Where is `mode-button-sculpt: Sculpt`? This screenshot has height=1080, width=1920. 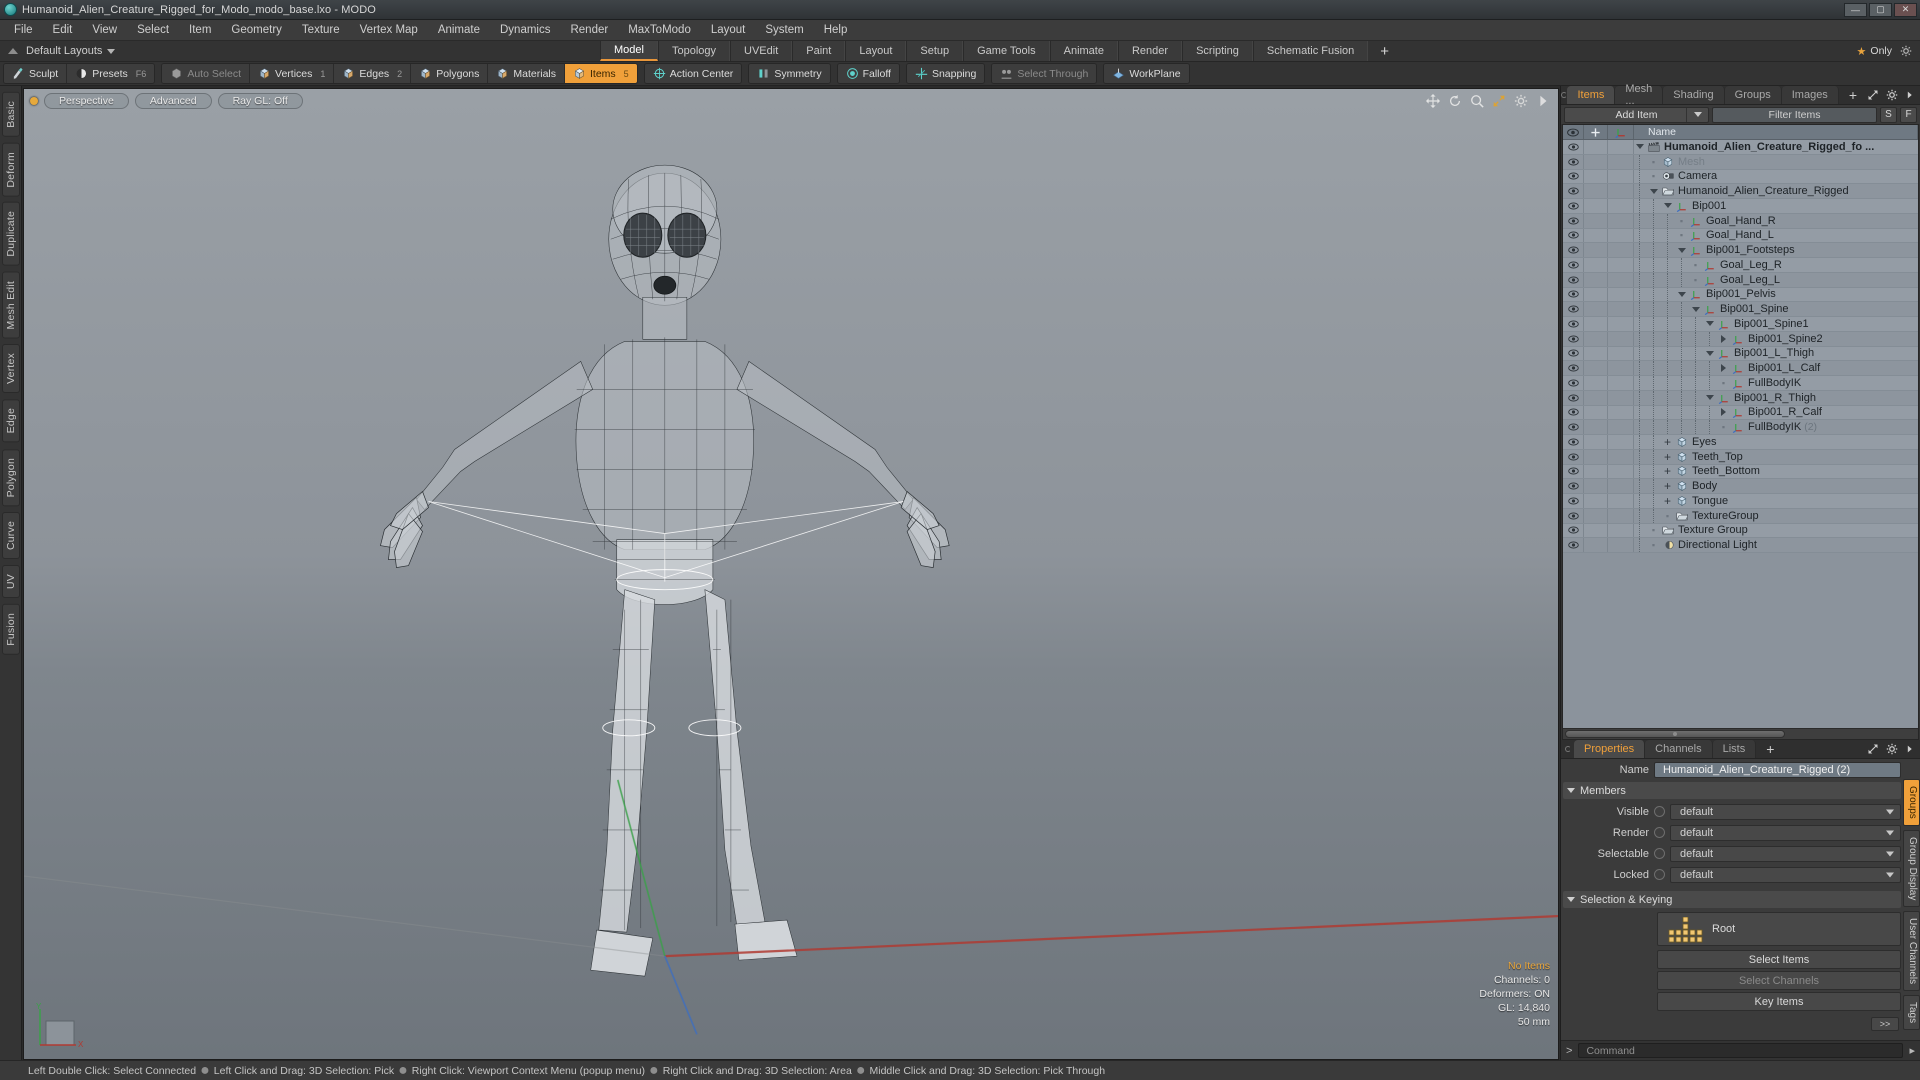 mode-button-sculpt: Sculpt is located at coordinates (36, 73).